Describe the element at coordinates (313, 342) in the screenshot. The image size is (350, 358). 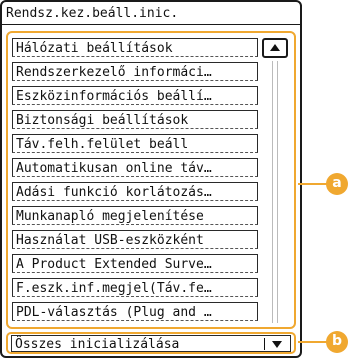
I see `callout-b-leader` at that location.